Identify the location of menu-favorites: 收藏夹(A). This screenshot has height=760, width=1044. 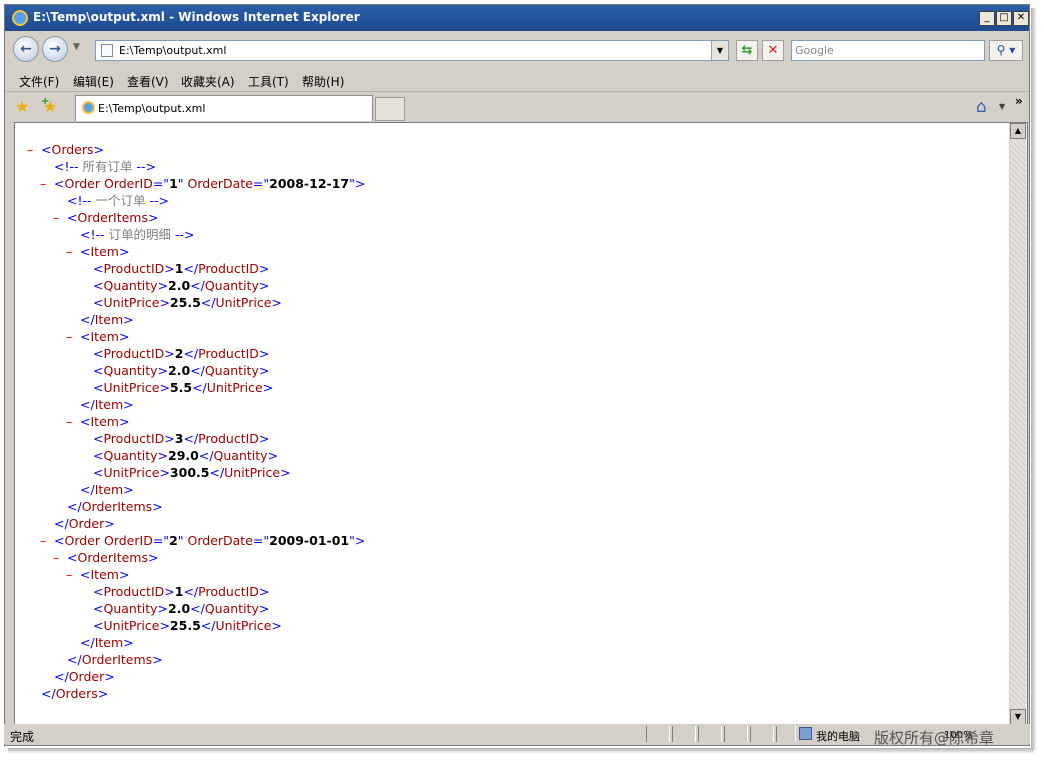
(208, 81).